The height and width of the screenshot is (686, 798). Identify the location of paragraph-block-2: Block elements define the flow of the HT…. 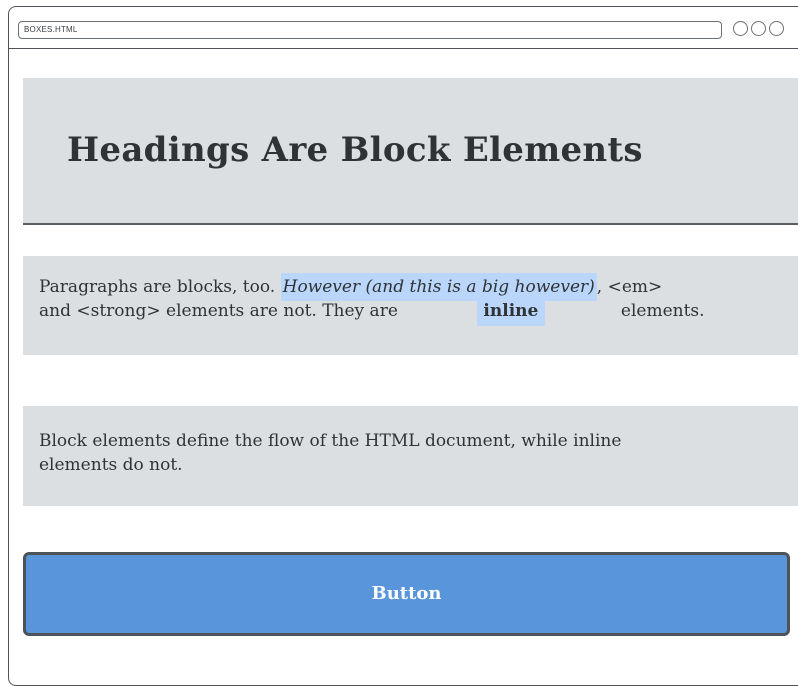
(410, 456).